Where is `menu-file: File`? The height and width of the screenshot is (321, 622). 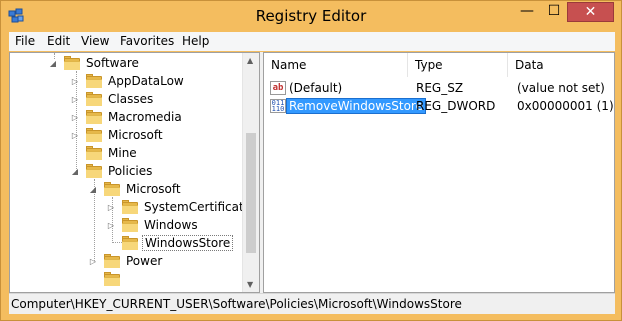
menu-file: File is located at coordinates (25, 41).